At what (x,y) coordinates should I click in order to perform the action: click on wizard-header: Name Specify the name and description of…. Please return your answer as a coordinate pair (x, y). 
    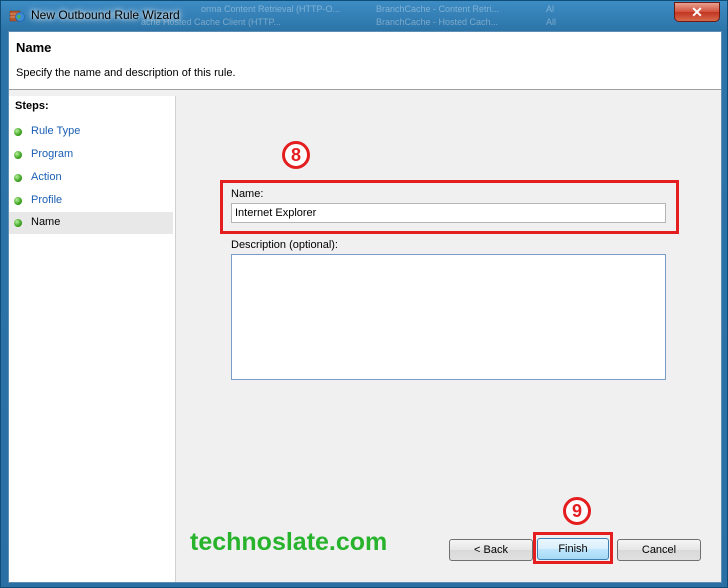
    Looking at the image, I should click on (365, 61).